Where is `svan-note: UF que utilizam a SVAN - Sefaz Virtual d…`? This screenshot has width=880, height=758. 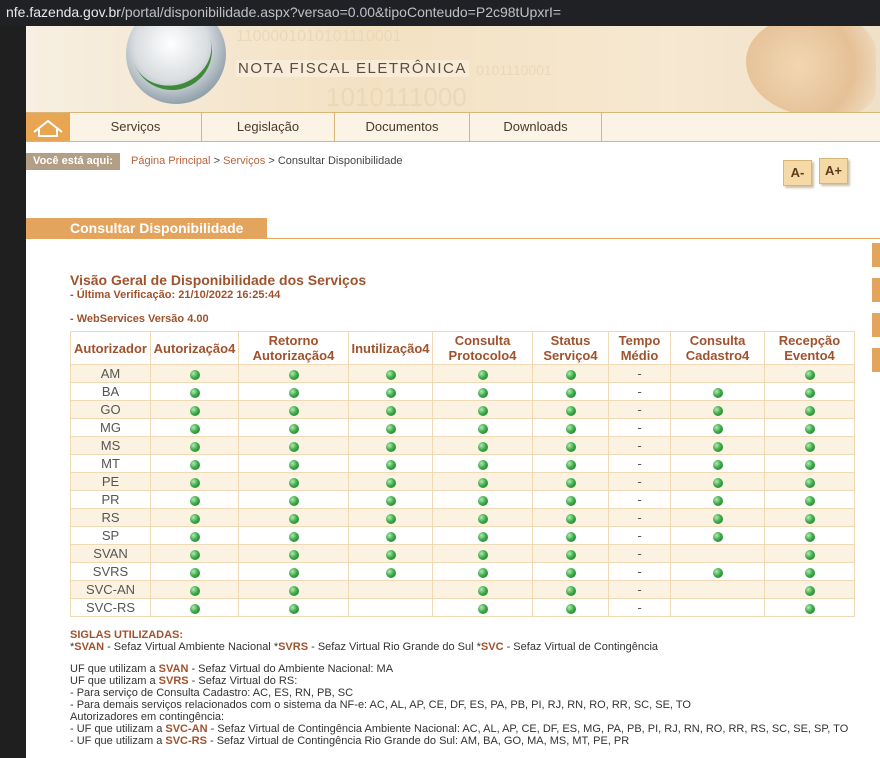 svan-note: UF que utilizam a SVAN - Sefaz Virtual d… is located at coordinates (459, 669).